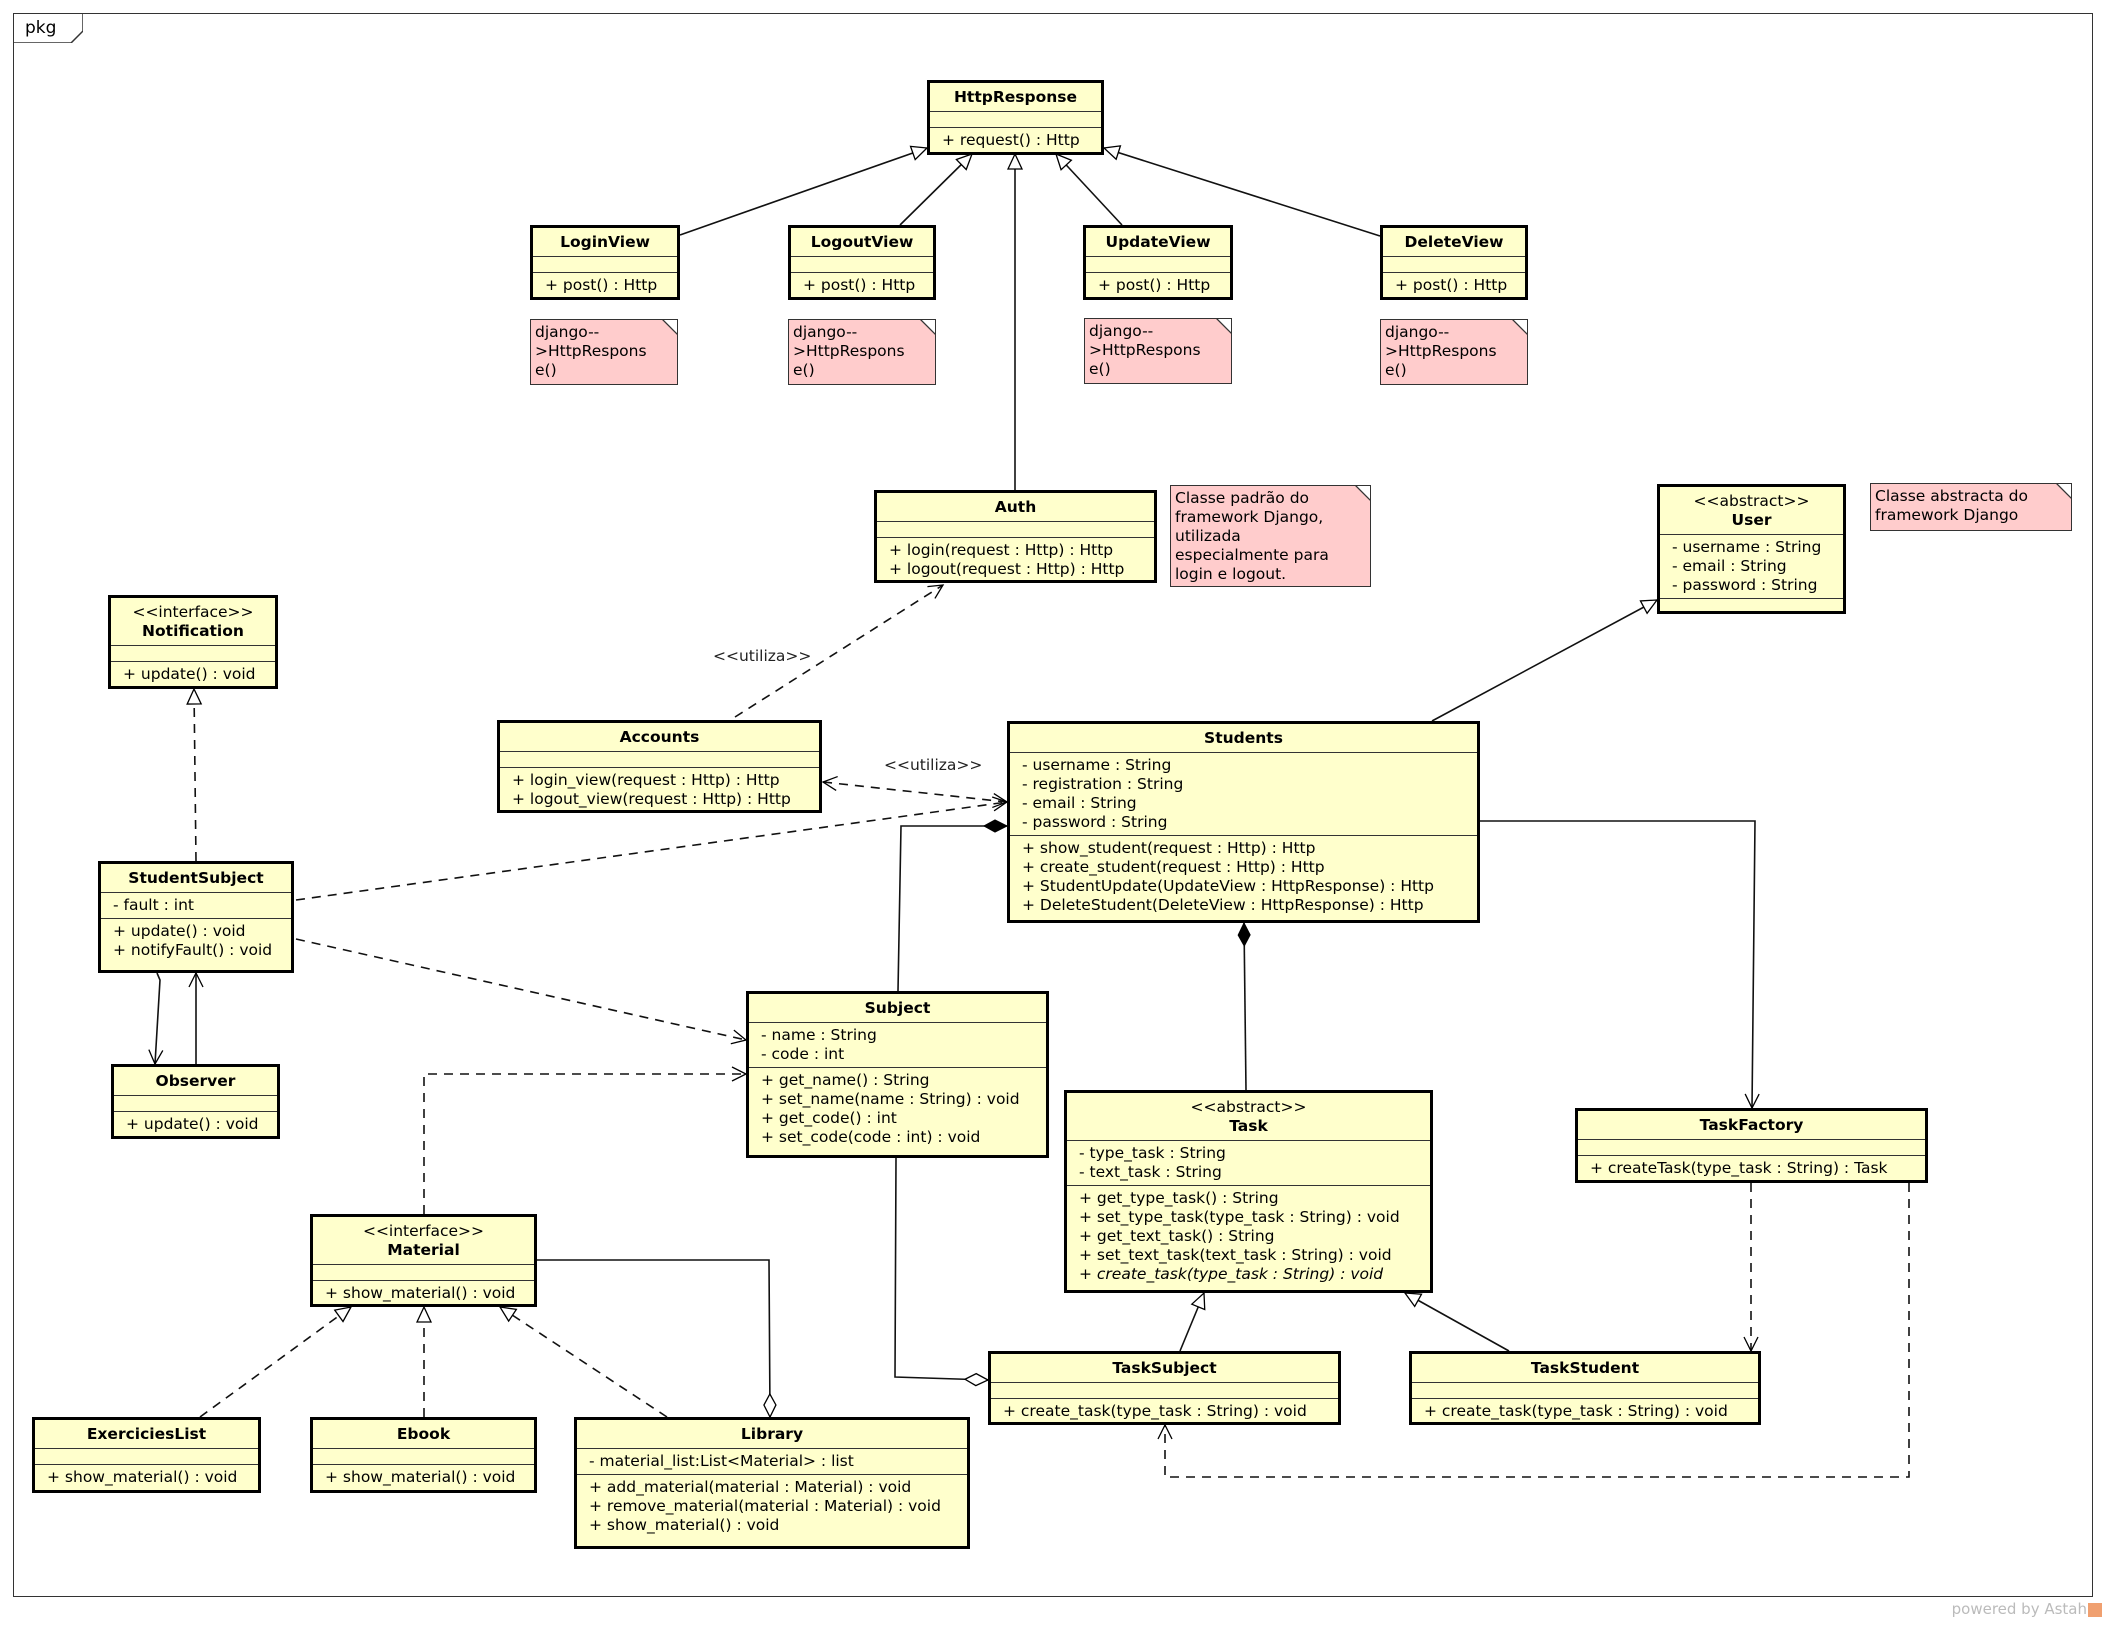  What do you see at coordinates (1231, 1274) in the screenshot?
I see `class-operation: + create_task(type_task : String) : void` at bounding box center [1231, 1274].